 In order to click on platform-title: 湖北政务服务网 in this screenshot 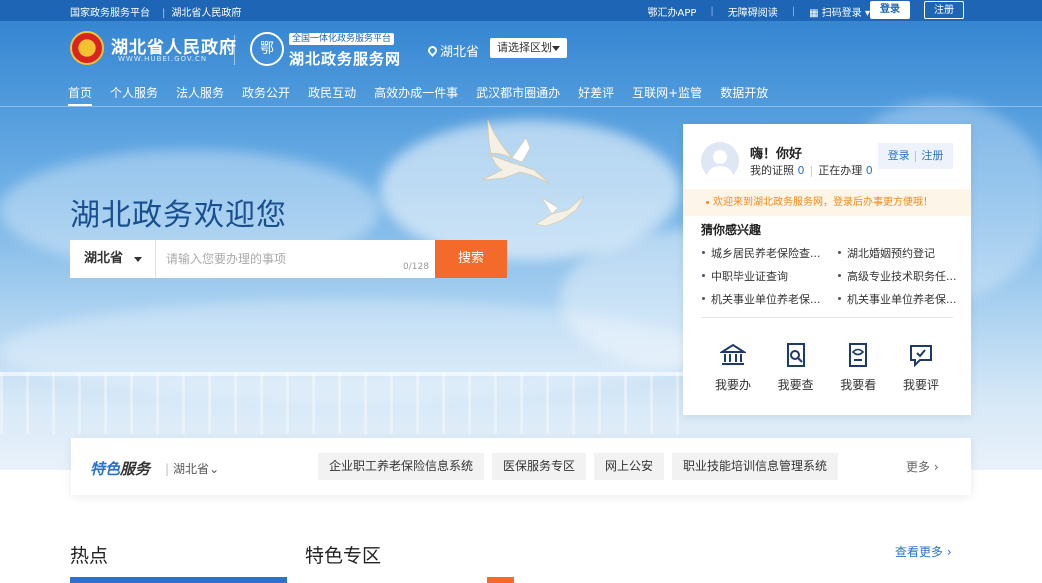, I will do `click(345, 58)`.